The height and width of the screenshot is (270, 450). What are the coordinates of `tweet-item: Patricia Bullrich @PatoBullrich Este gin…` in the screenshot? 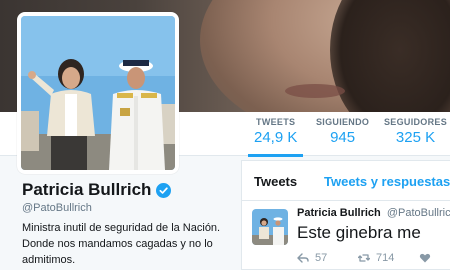 It's located at (346, 236).